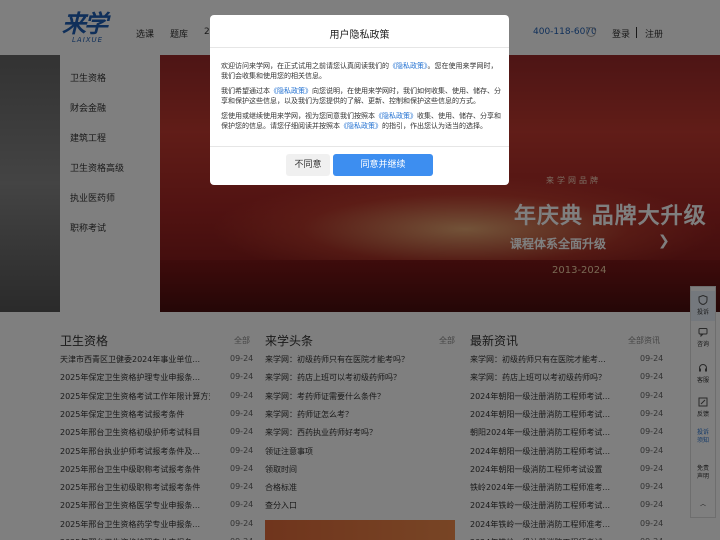  I want to click on paragraph-text: 我们希望通过本, so click(245, 91).